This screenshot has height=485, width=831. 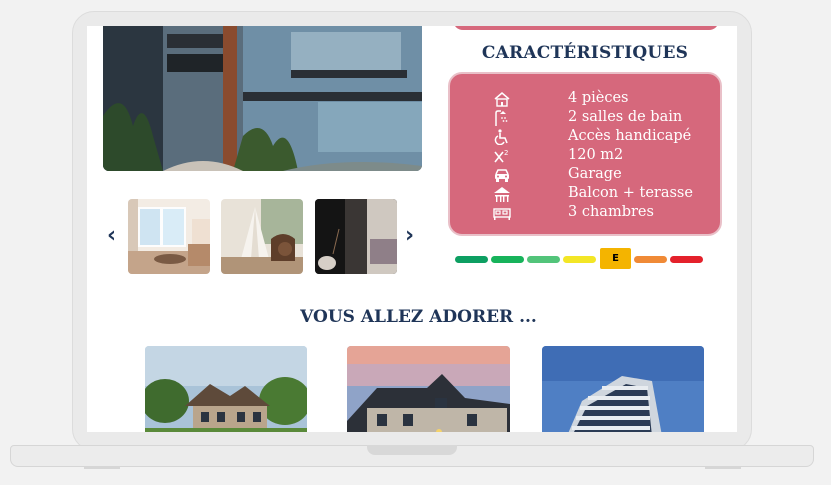 What do you see at coordinates (615, 258) in the screenshot?
I see `energy-segment-selected: E` at bounding box center [615, 258].